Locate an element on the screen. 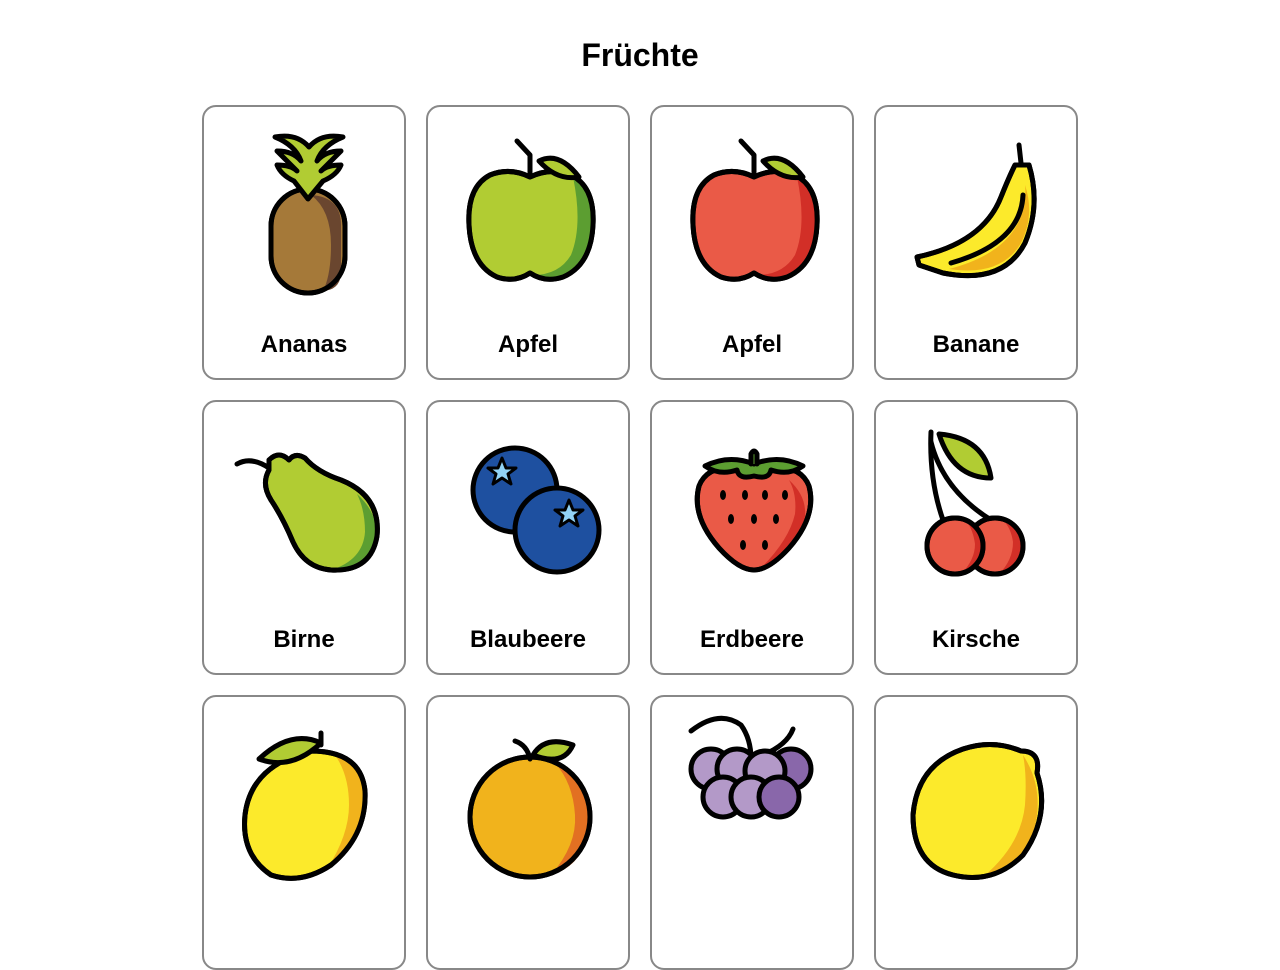  fruit-card-blaubeere: Blaubeere is located at coordinates (528, 537).